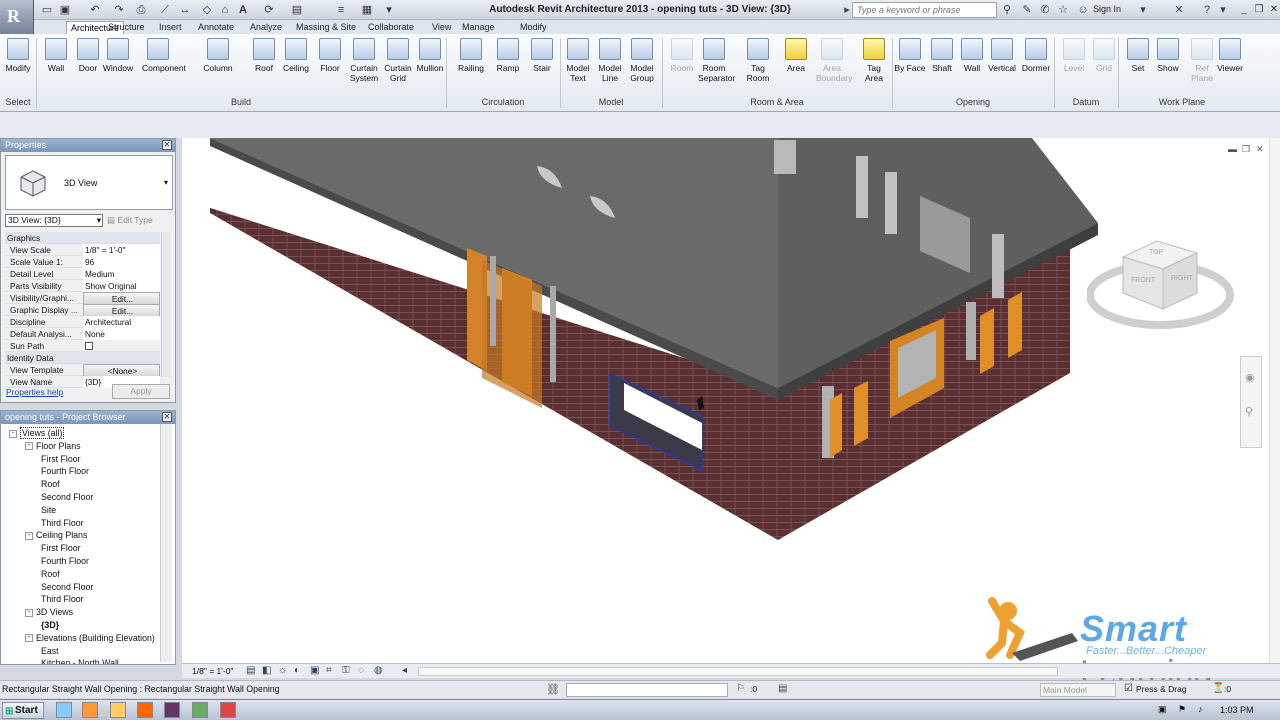  What do you see at coordinates (553, 689) in the screenshot?
I see `worksets-icon: ⛓` at bounding box center [553, 689].